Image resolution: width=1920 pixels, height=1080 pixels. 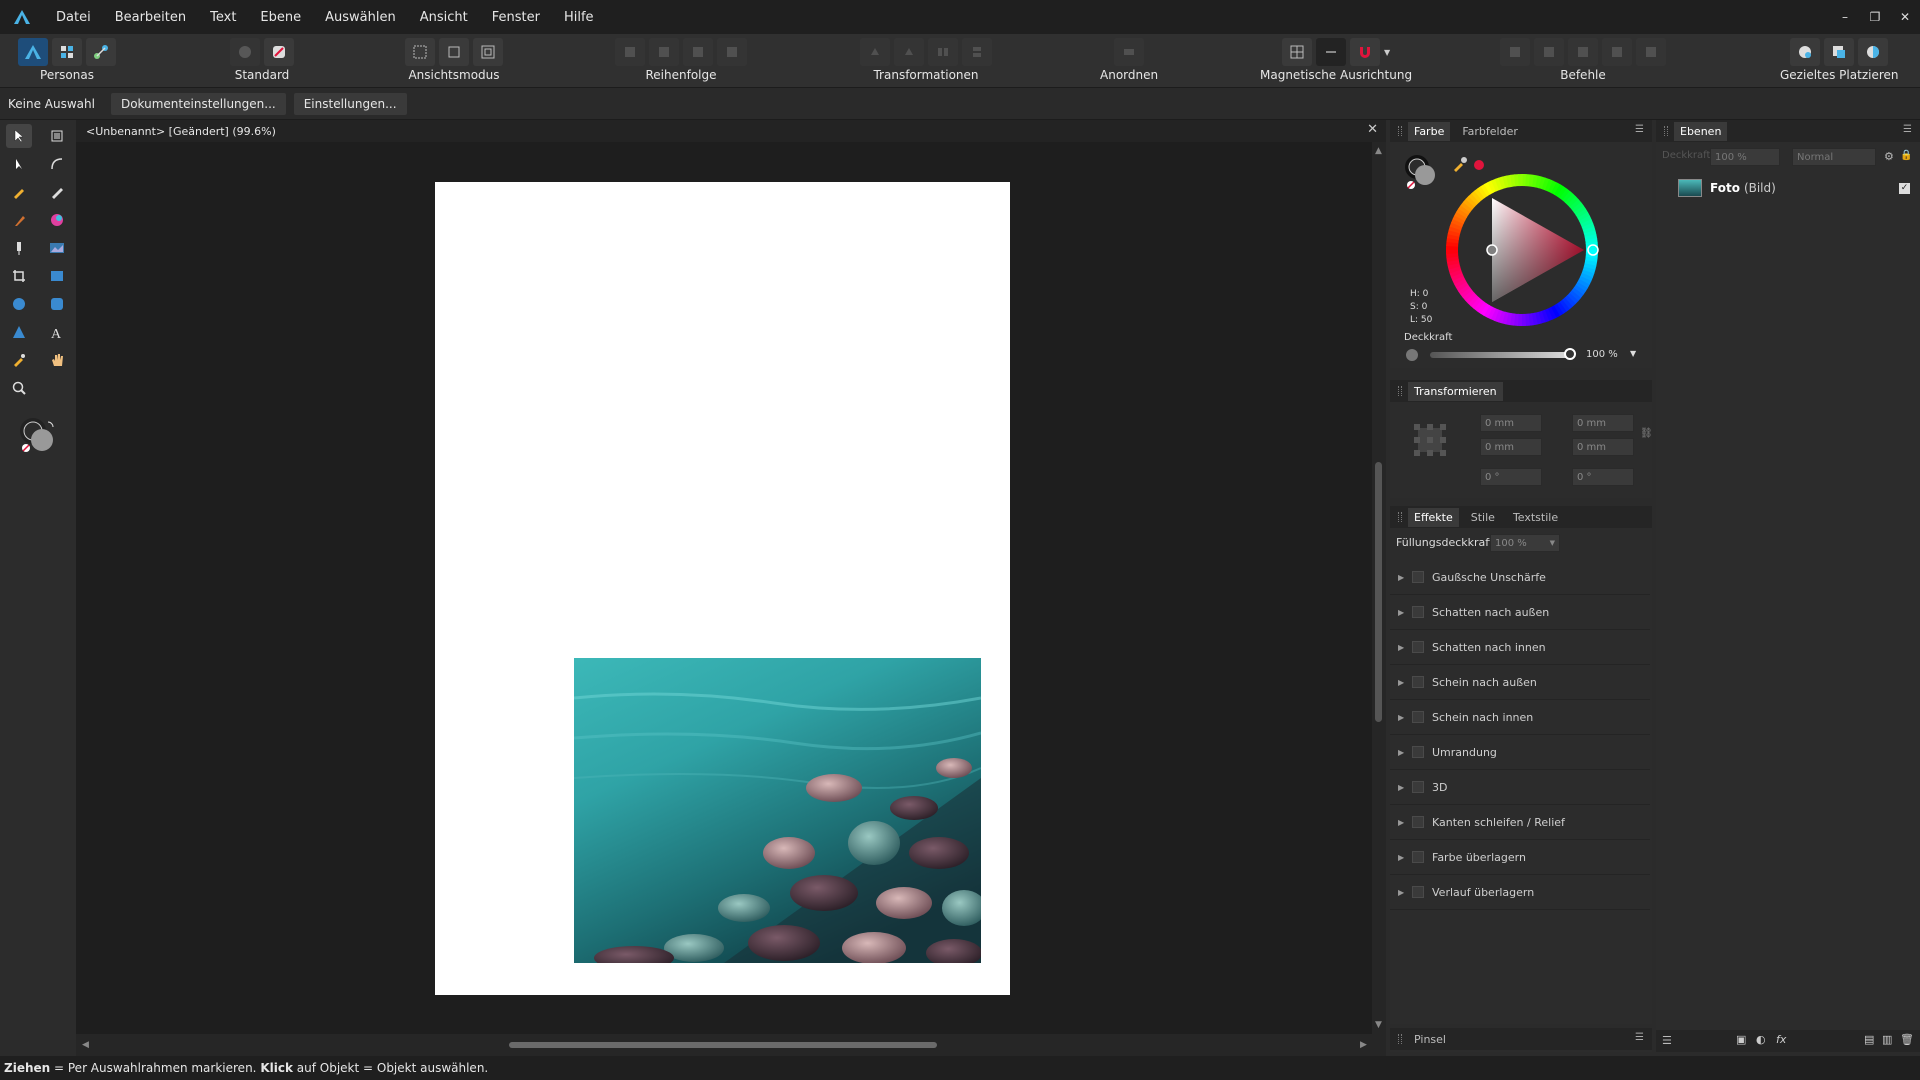 I want to click on node-tool-icon, so click(x=19, y=164).